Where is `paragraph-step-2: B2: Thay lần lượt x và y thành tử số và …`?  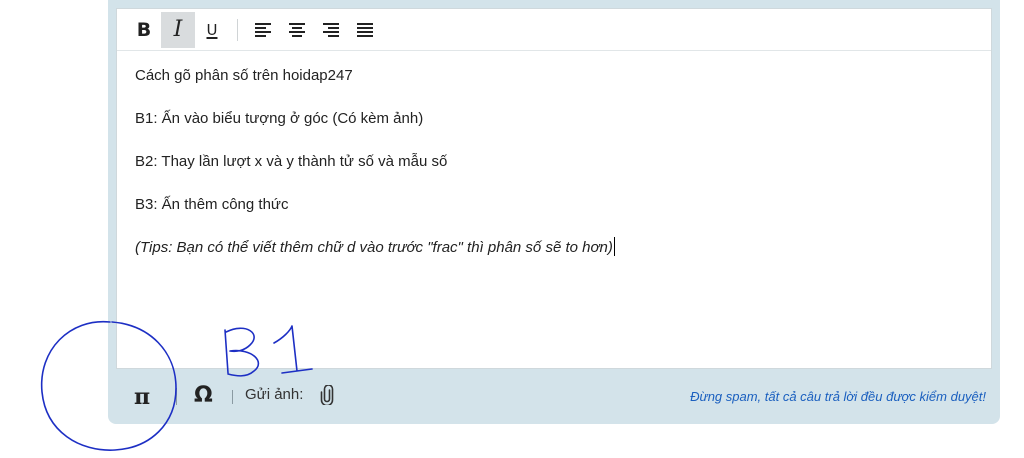
paragraph-step-2: B2: Thay lần lượt x và y thành tử số và … is located at coordinates (291, 161).